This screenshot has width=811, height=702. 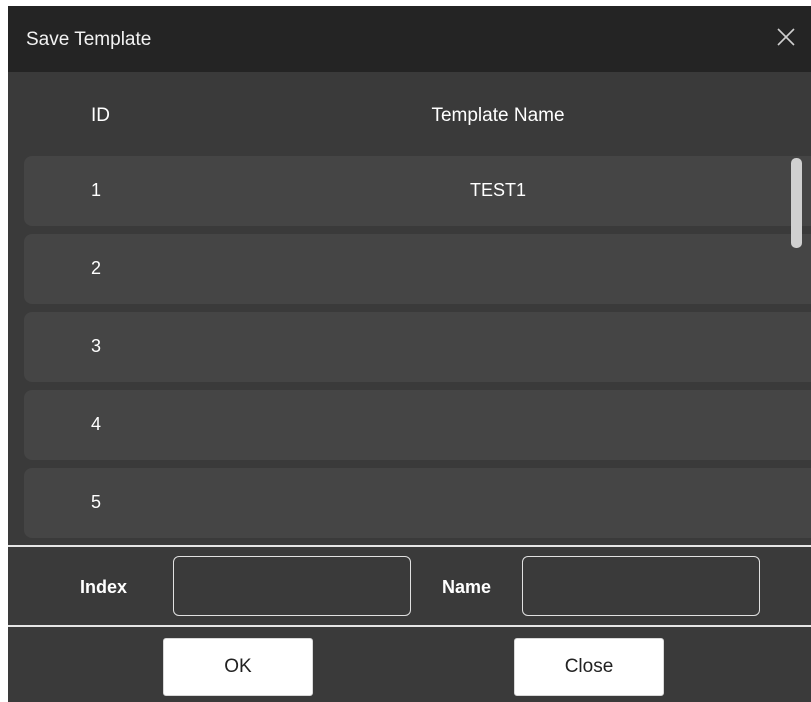 I want to click on ok-button: OK, so click(x=238, y=667).